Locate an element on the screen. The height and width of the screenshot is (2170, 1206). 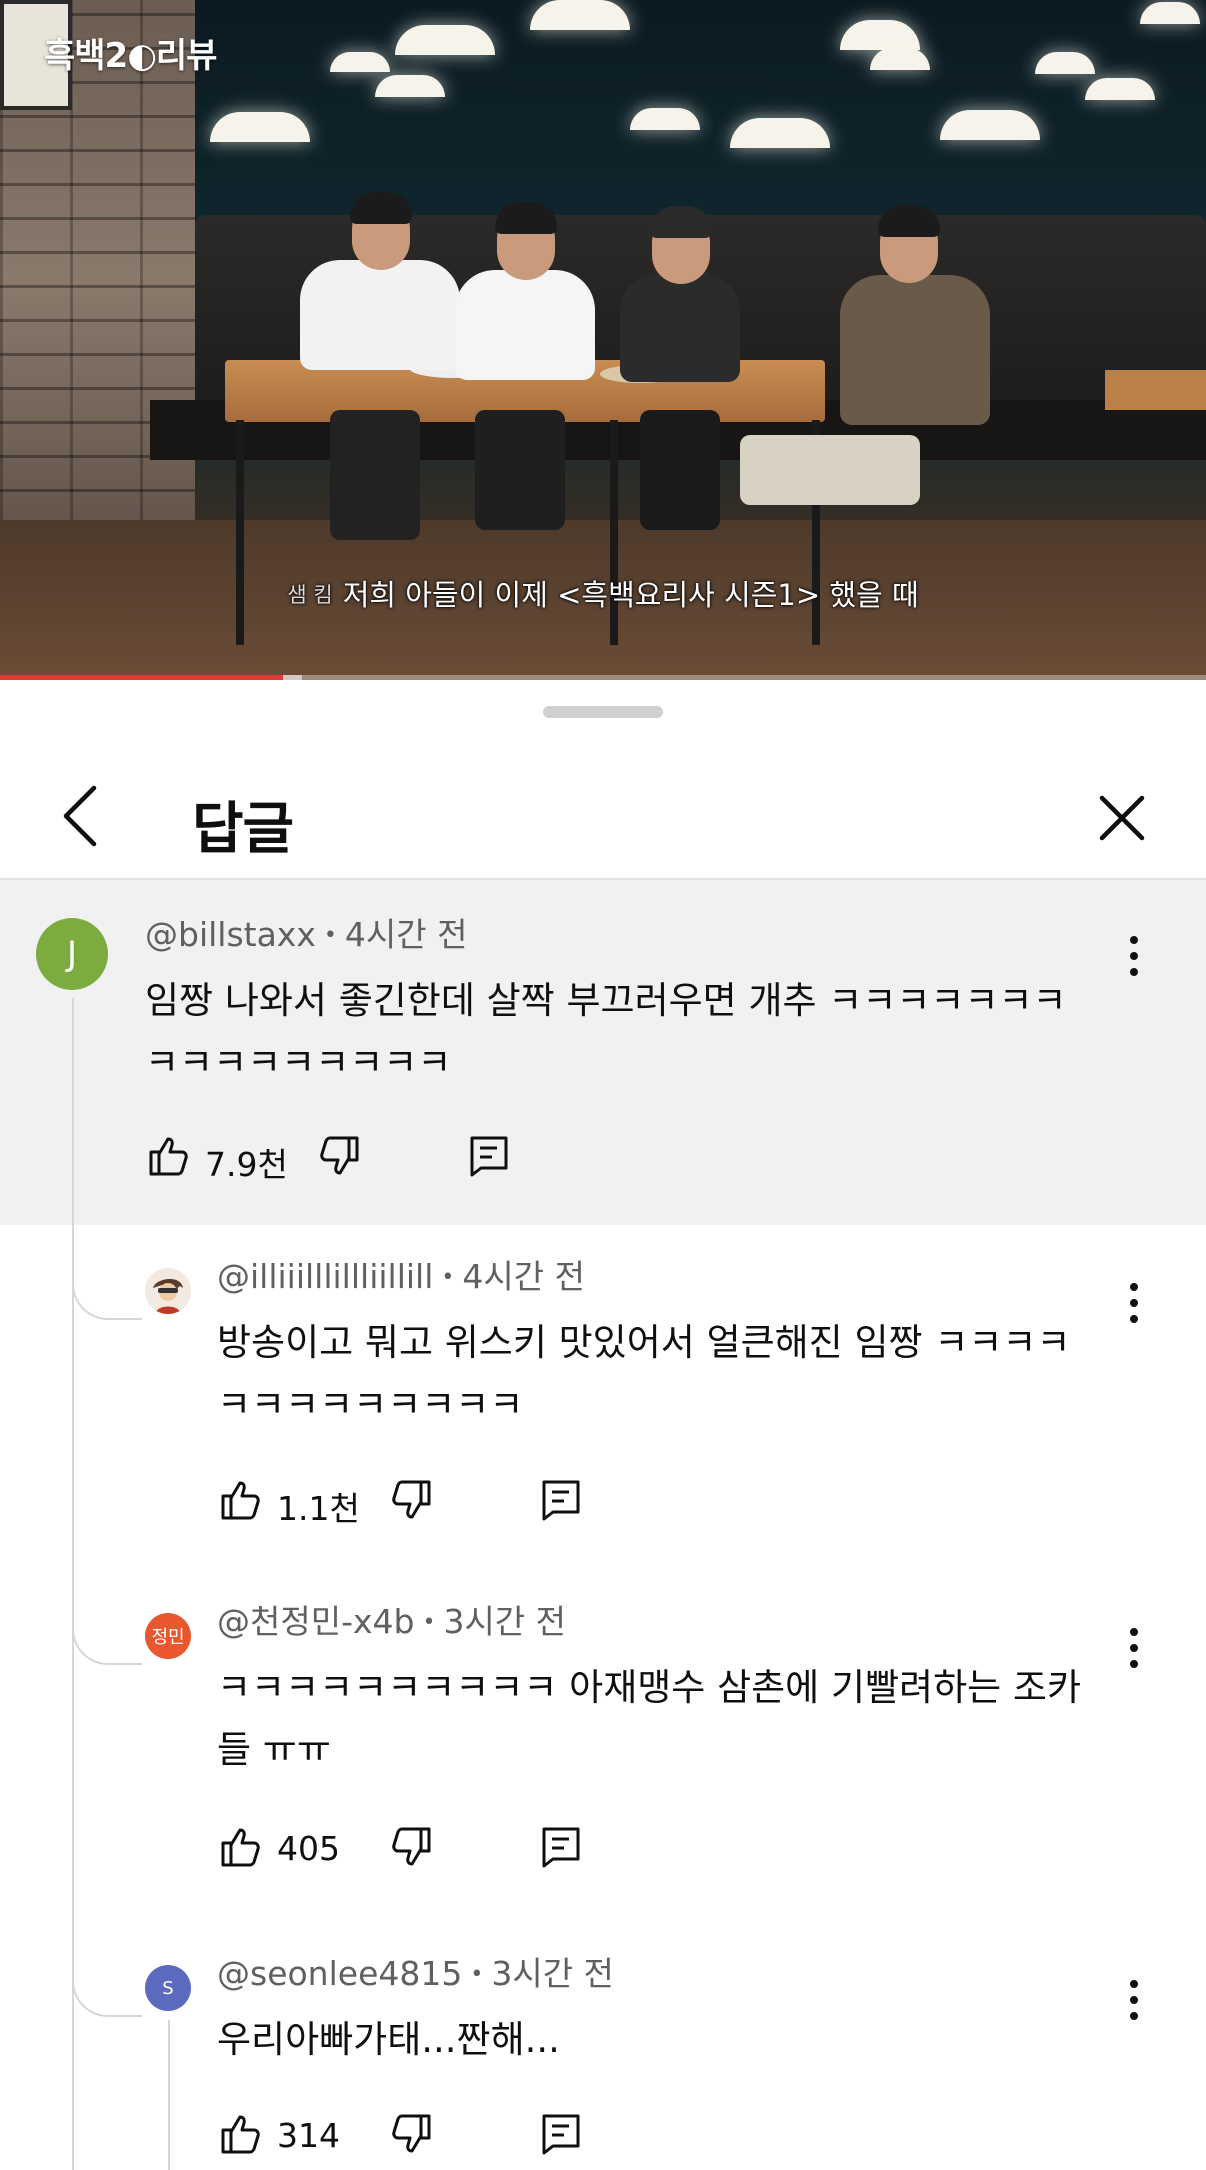
close-button is located at coordinates (1122, 818).